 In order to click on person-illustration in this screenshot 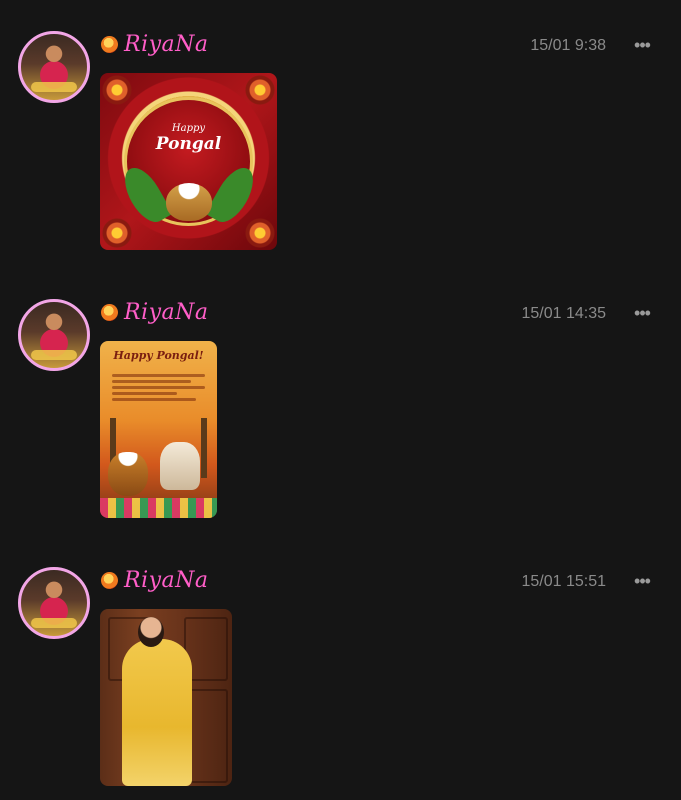, I will do `click(157, 712)`.